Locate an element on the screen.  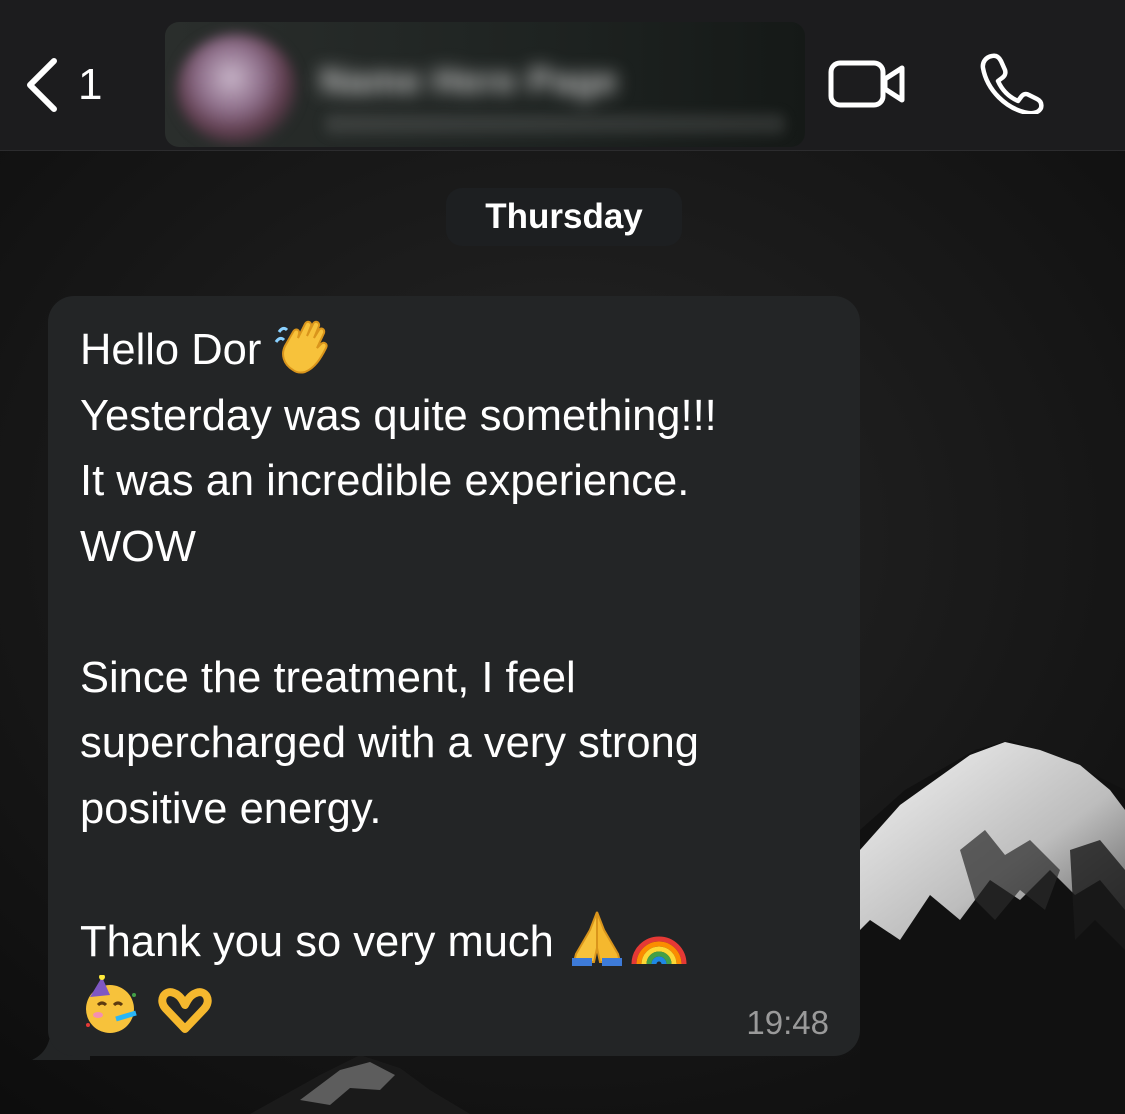
contact-info-button: Name Here Page is located at coordinates (485, 84).